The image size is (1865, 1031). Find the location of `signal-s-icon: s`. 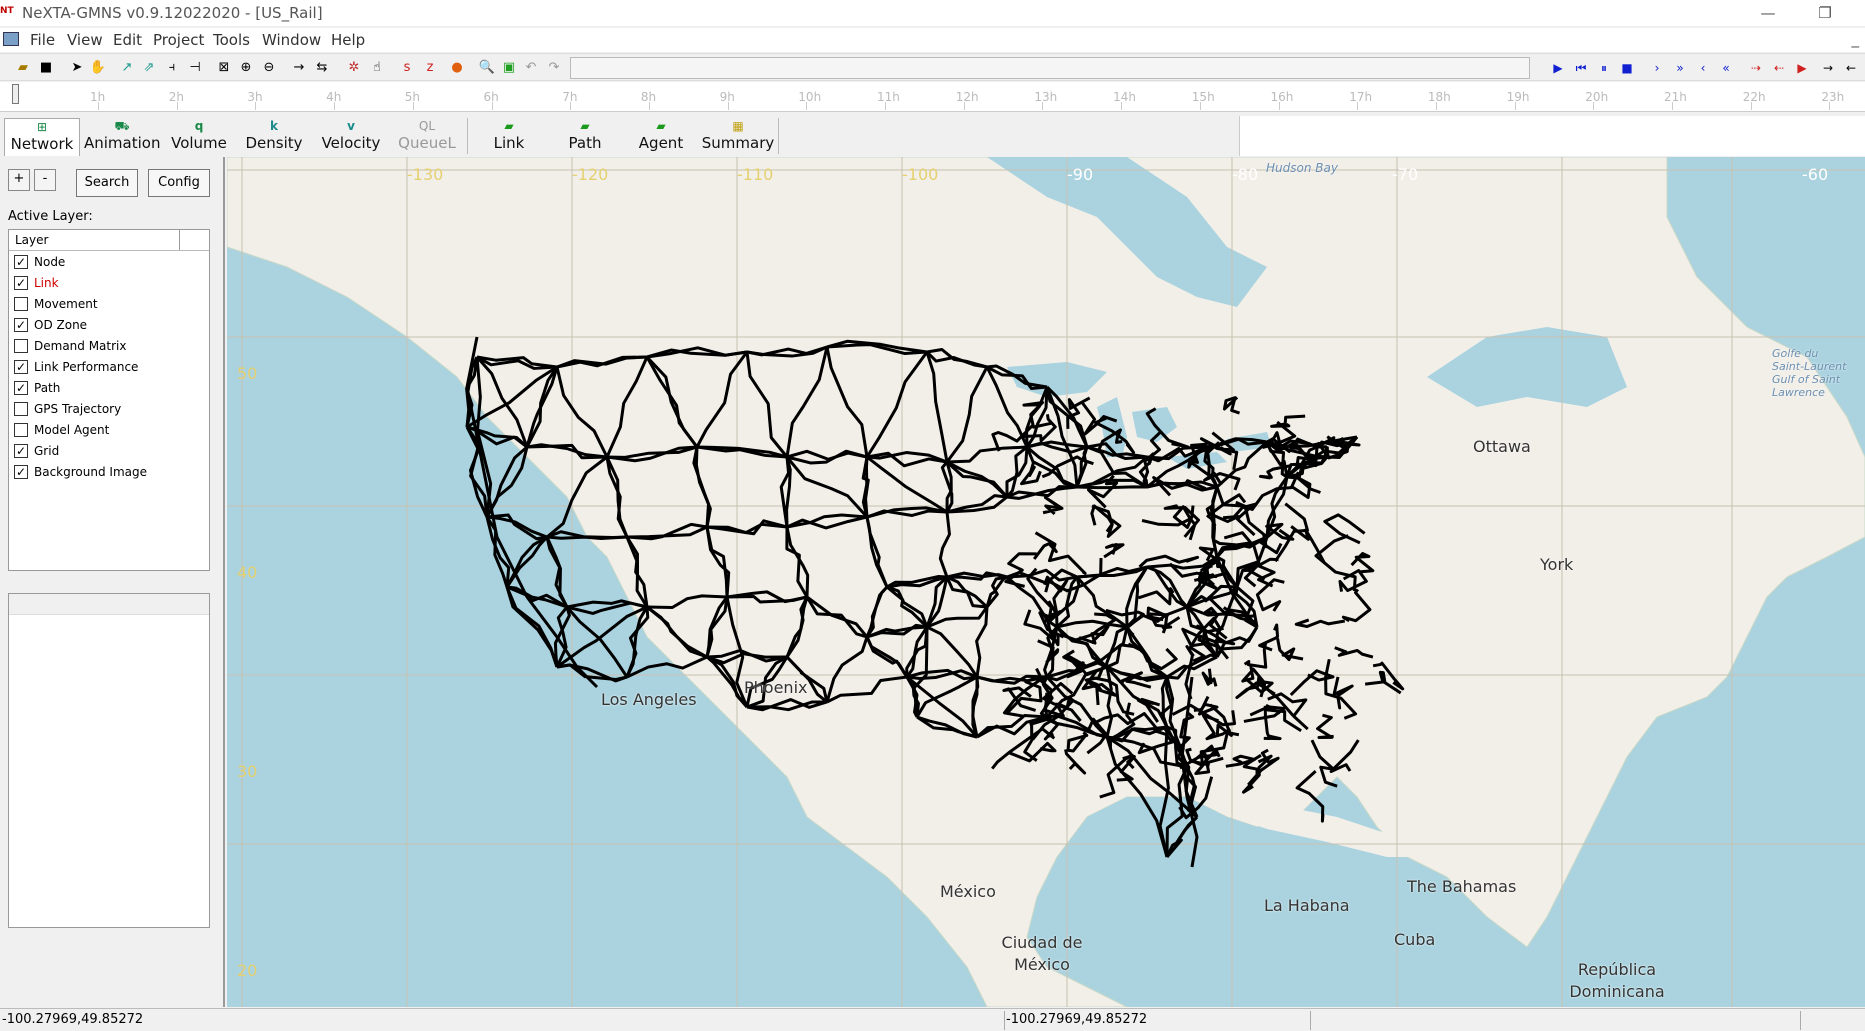

signal-s-icon: s is located at coordinates (407, 68).